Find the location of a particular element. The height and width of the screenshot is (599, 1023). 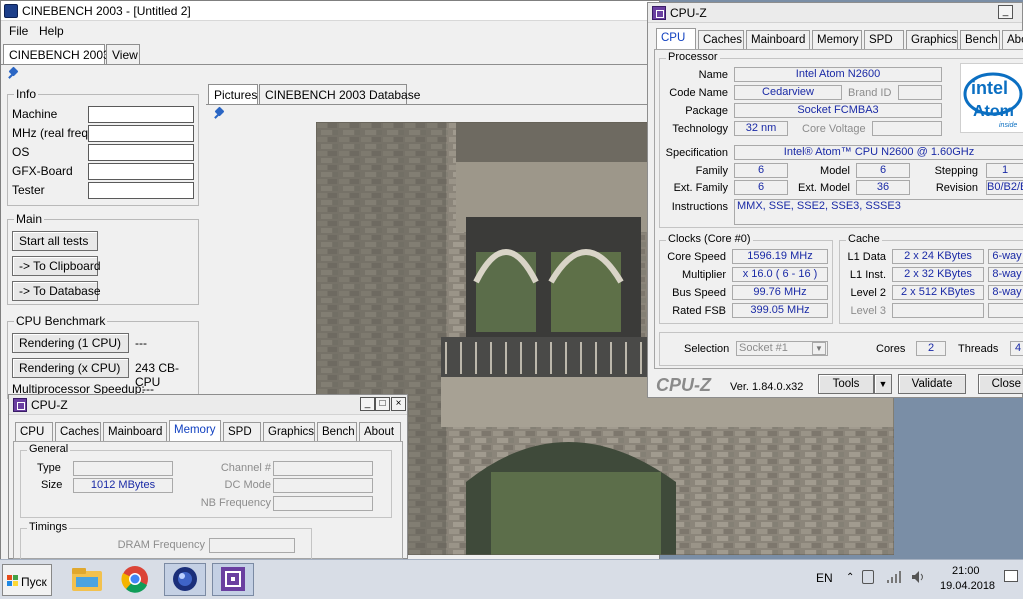

size-value: 1012 MBytes is located at coordinates (123, 485).